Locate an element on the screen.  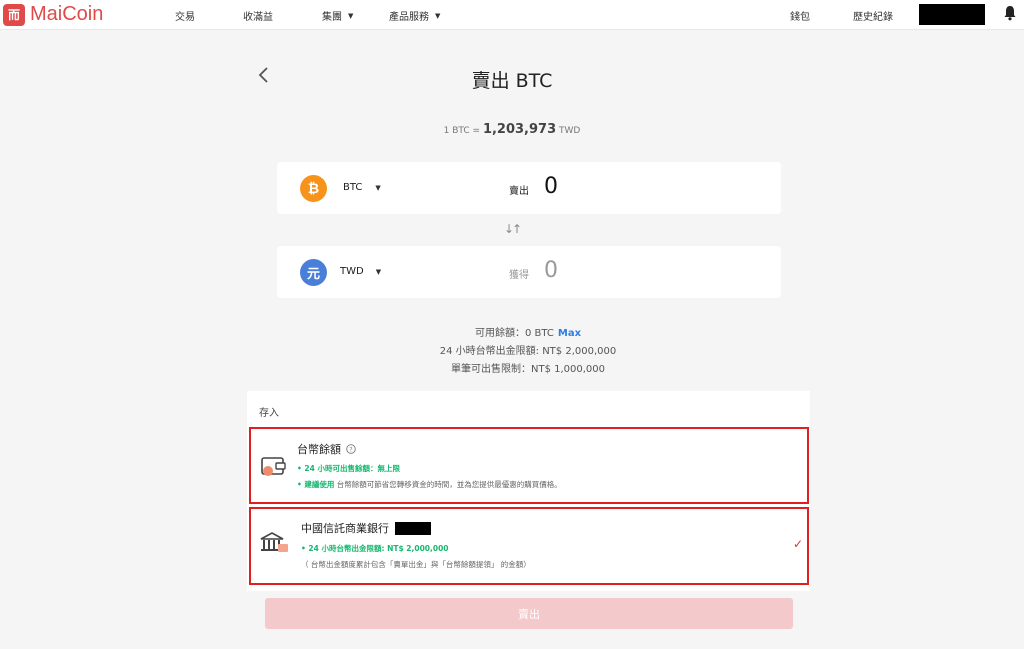
brand-name: MaiCoin is located at coordinates (67, 14).